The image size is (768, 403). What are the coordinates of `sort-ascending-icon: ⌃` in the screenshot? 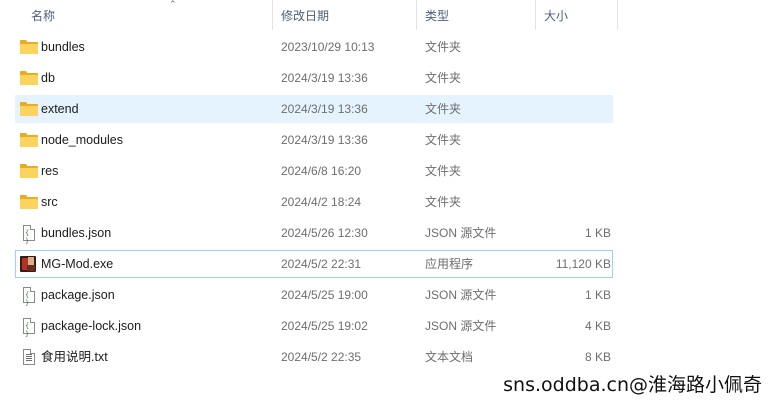 It's located at (173, 4).